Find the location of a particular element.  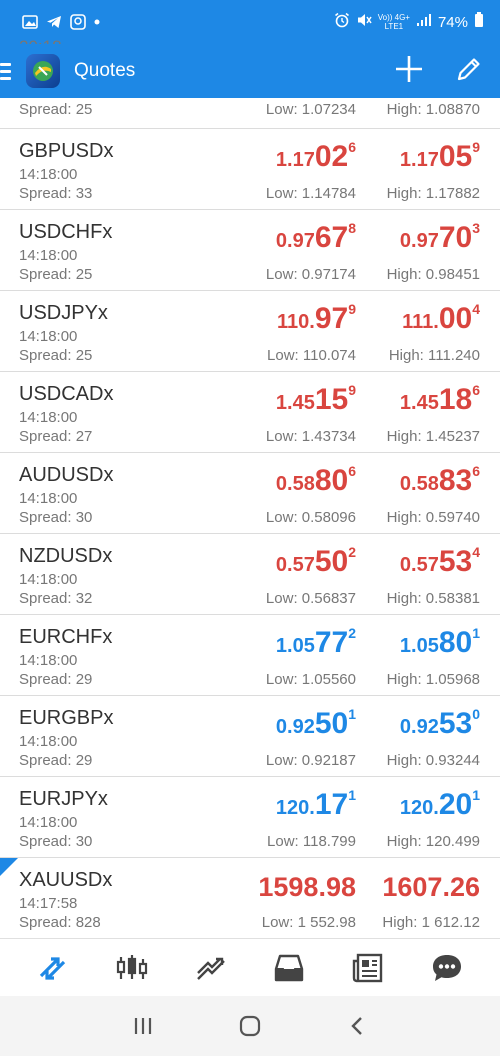

ask-price: 111.004 is located at coordinates (441, 318).